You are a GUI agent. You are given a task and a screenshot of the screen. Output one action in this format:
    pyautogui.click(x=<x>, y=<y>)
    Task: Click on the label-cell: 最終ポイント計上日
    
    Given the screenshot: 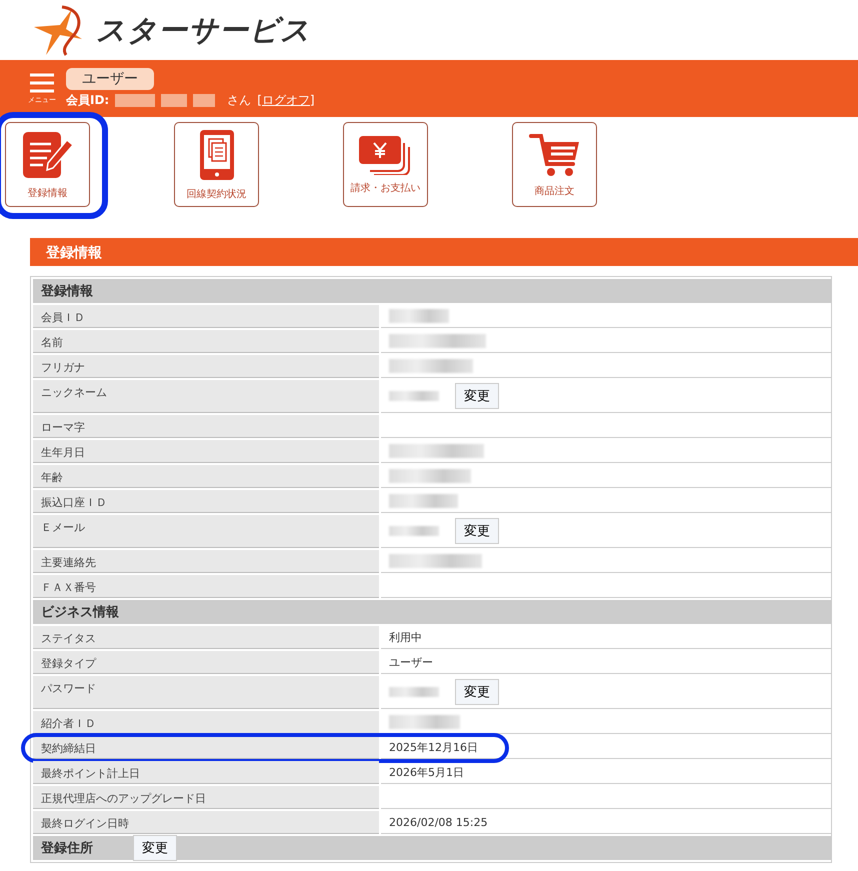 What is the action you would take?
    pyautogui.click(x=206, y=772)
    